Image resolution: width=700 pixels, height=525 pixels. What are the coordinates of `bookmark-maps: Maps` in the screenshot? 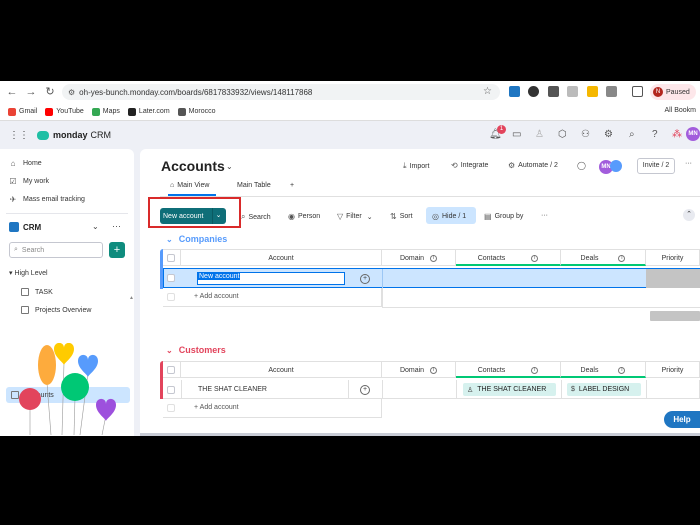 It's located at (105, 111).